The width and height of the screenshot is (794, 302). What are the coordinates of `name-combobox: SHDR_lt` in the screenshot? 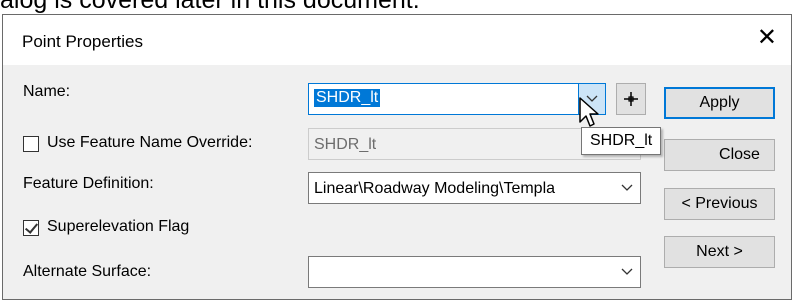 It's located at (457, 99).